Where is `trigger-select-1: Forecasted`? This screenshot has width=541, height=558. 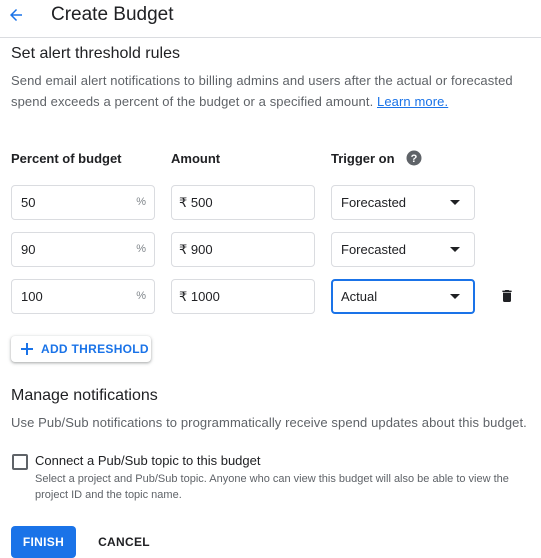 trigger-select-1: Forecasted is located at coordinates (403, 202).